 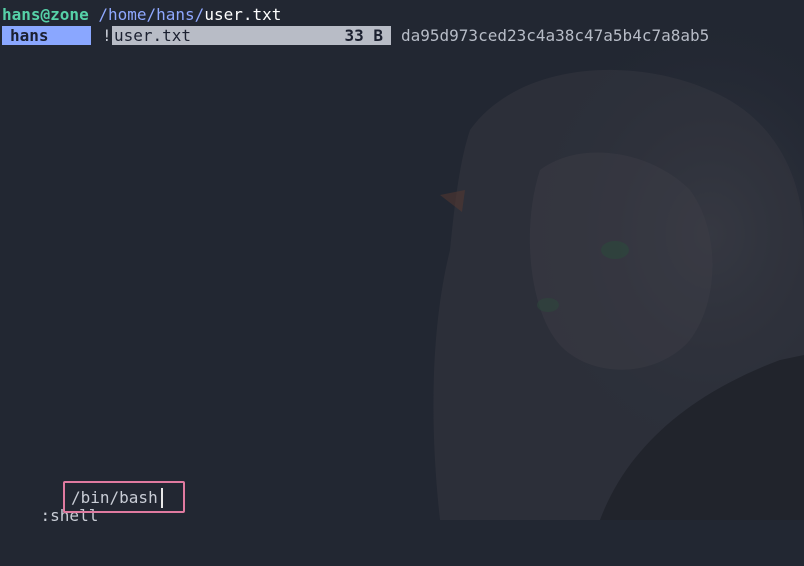 I want to click on command-input: /bin/bash, so click(x=124, y=497).